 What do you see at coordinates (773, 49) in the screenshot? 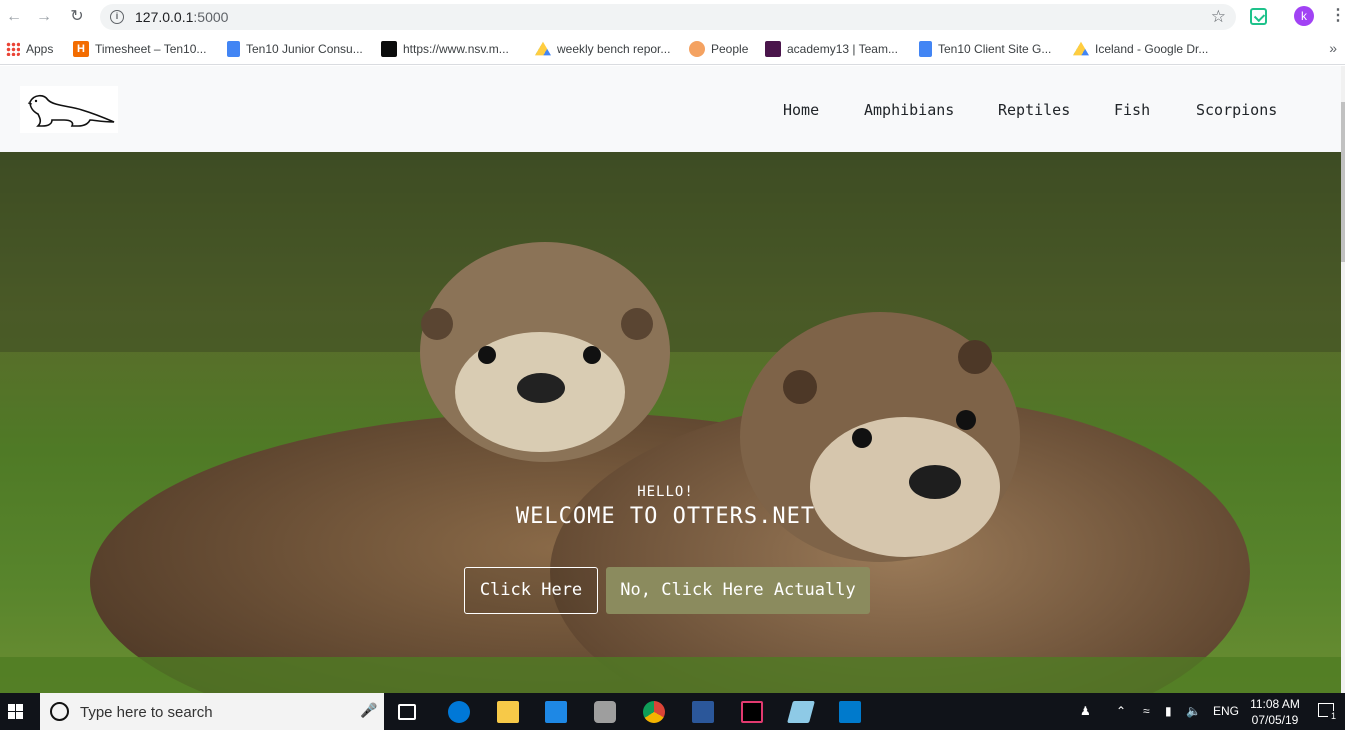
I see `slack-icon` at bounding box center [773, 49].